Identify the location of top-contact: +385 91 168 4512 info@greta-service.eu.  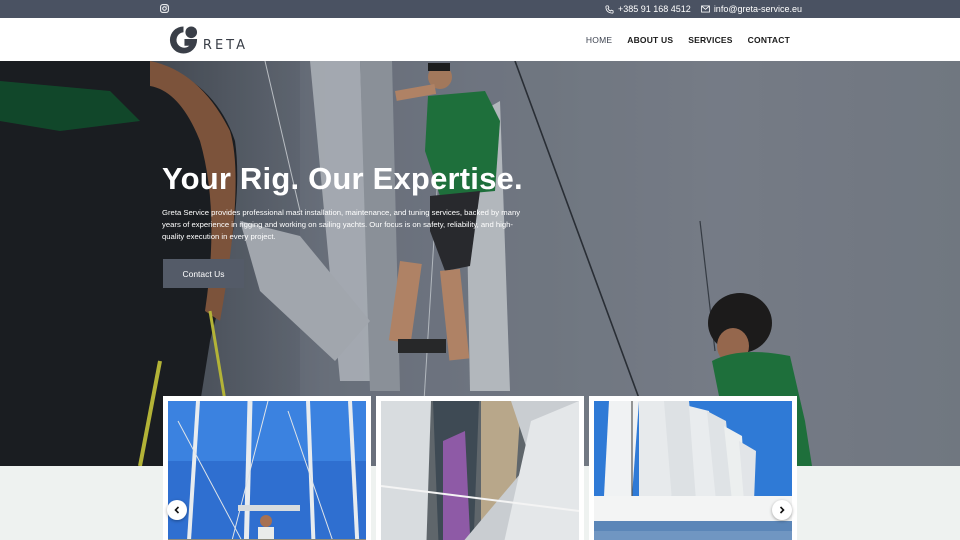
(703, 9).